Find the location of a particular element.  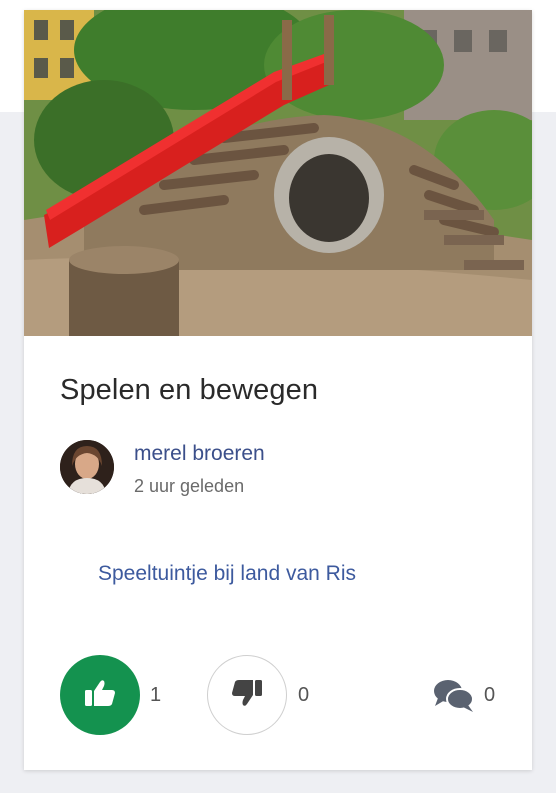

post-title: Spelen en bewegen is located at coordinates (189, 390).